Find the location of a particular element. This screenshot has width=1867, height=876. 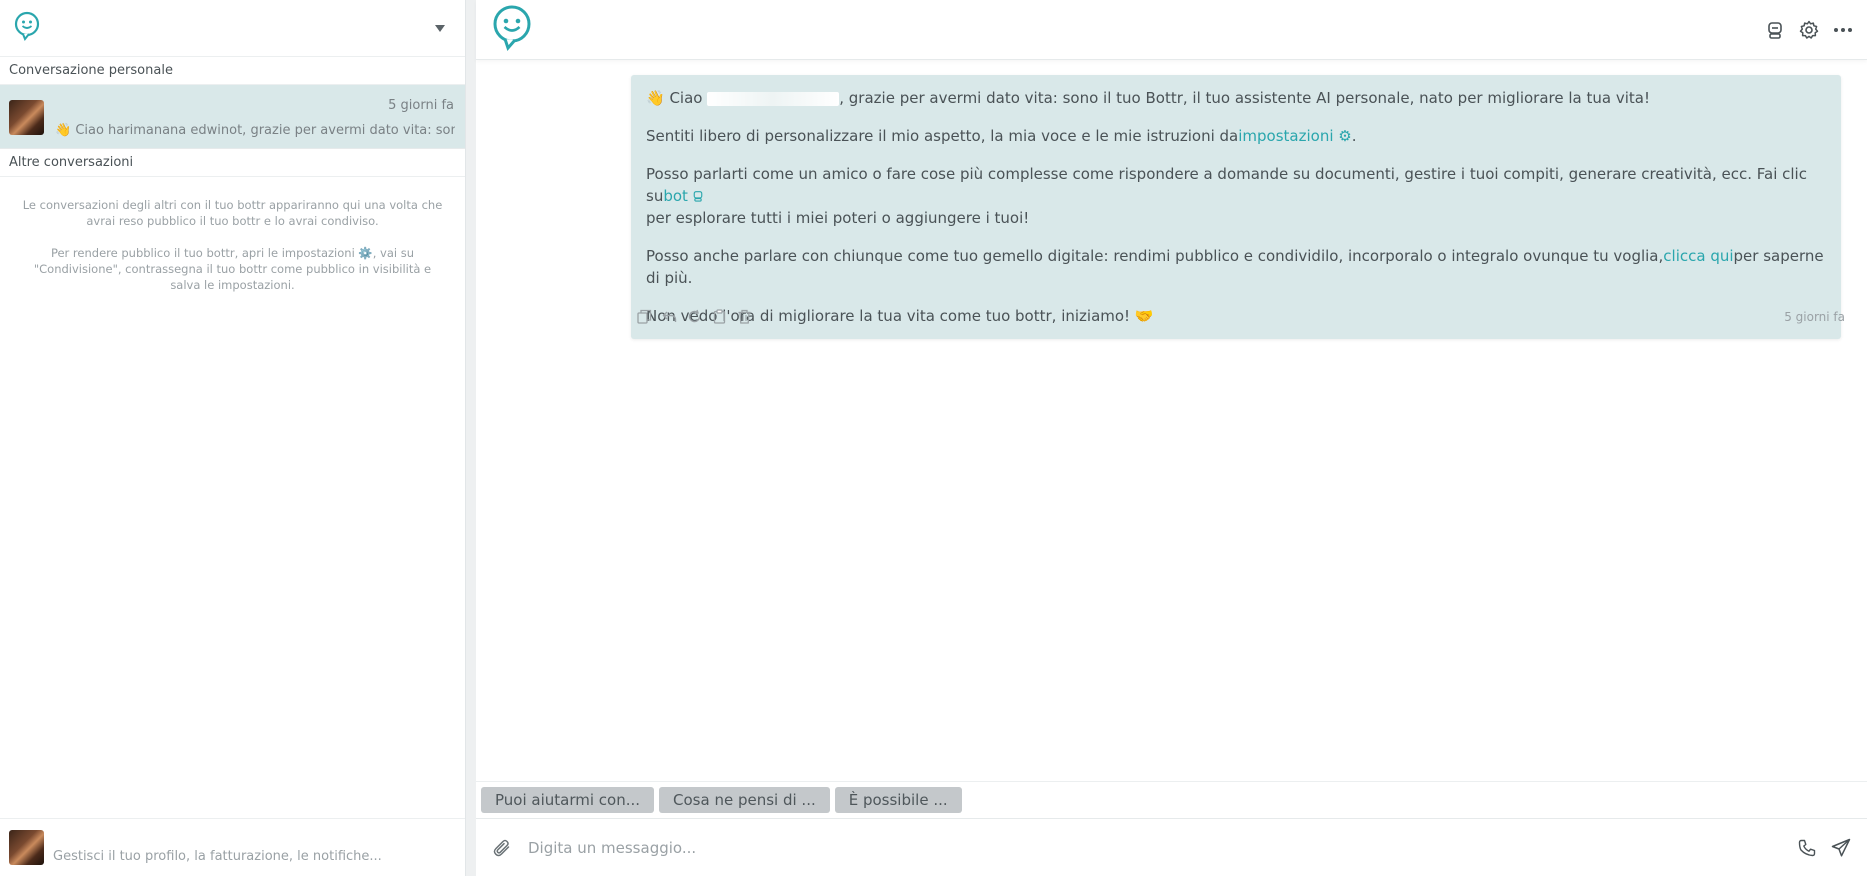

send-icon is located at coordinates (1841, 848).